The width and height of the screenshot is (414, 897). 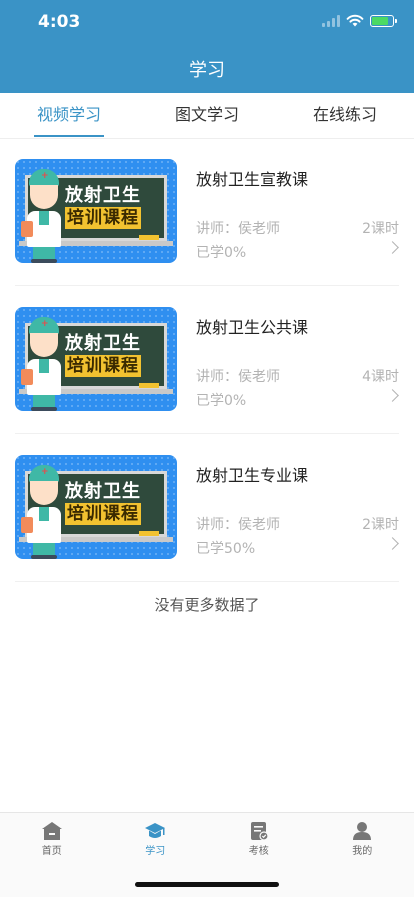 I want to click on tab-online-practice: 在线练习, so click(x=345, y=115).